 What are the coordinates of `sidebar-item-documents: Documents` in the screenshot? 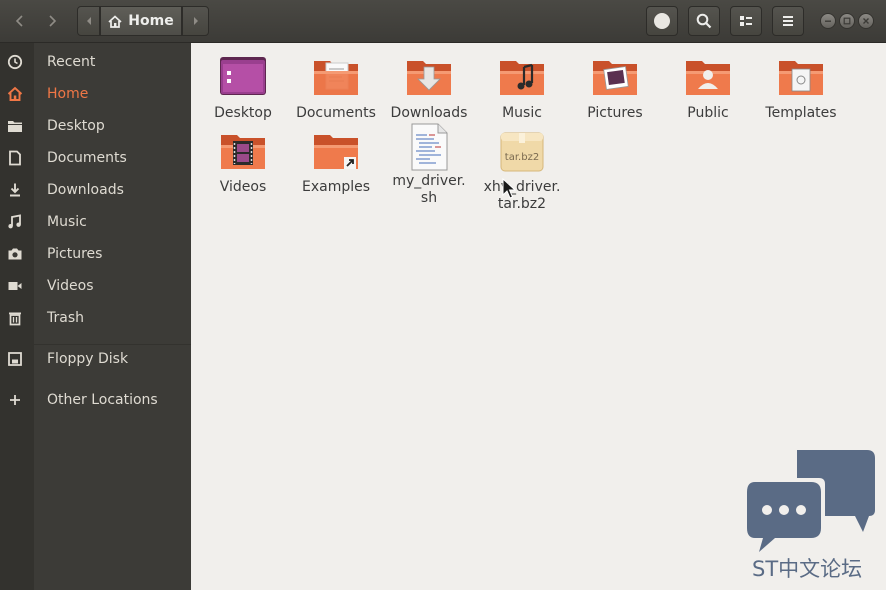 It's located at (95, 158).